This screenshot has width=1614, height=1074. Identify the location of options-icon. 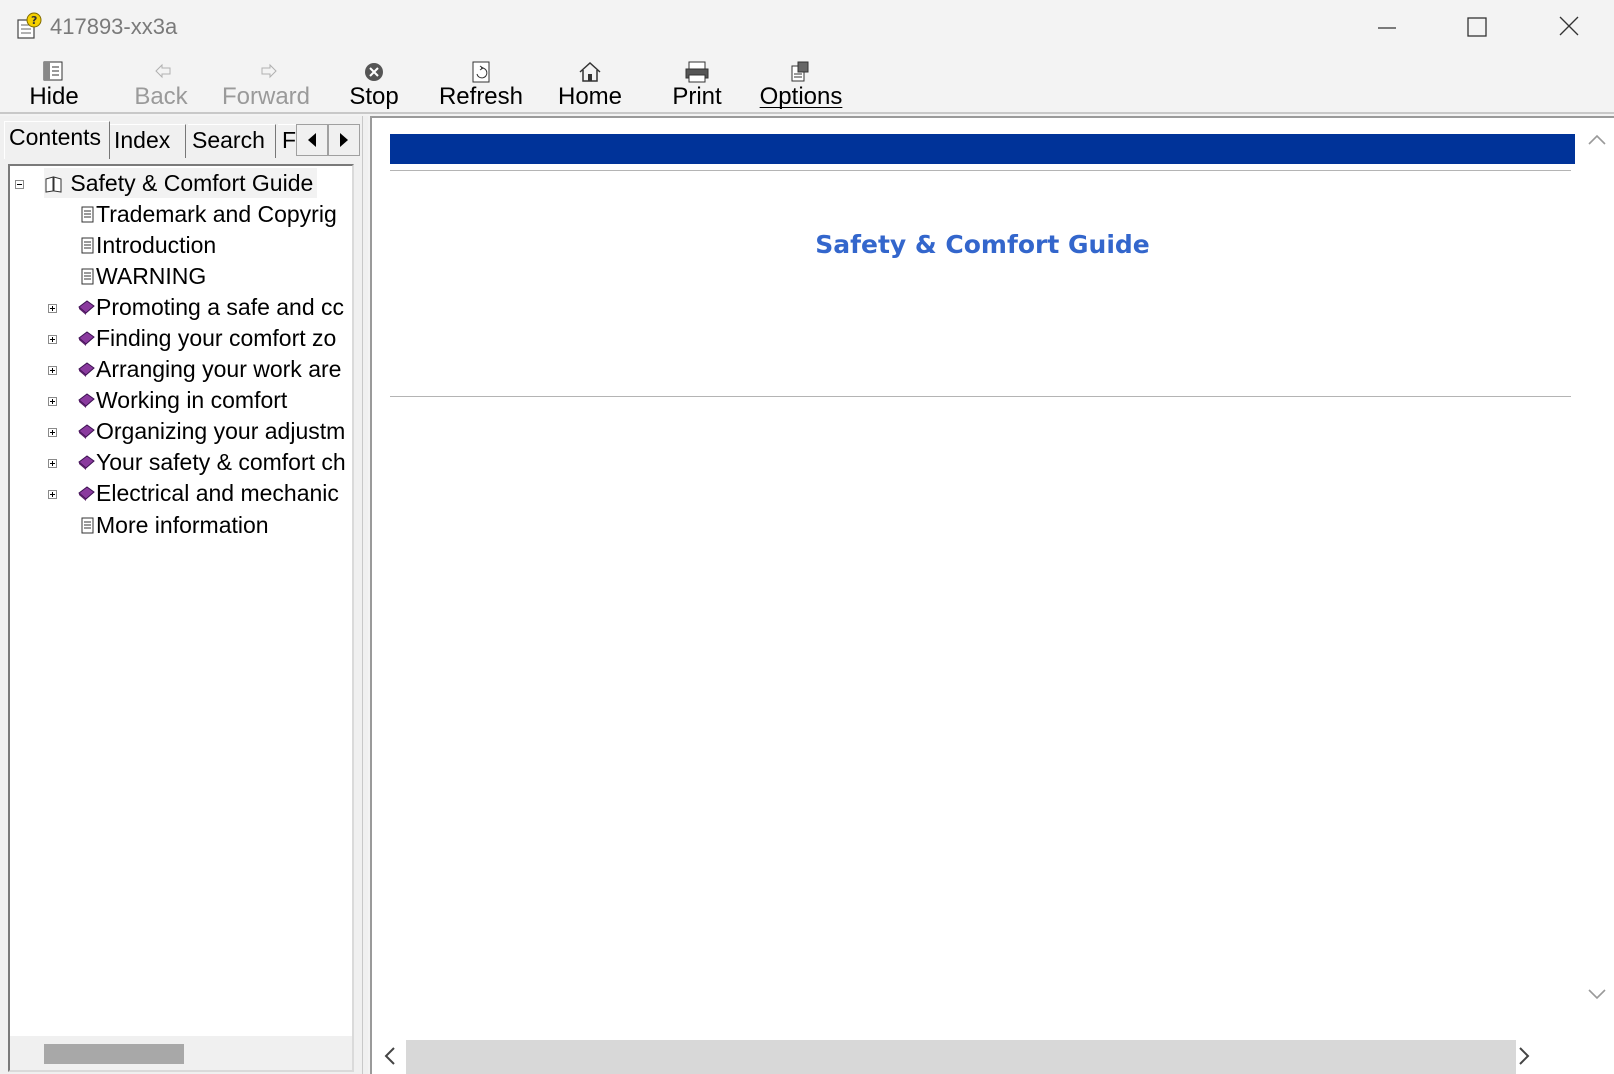
(800, 71).